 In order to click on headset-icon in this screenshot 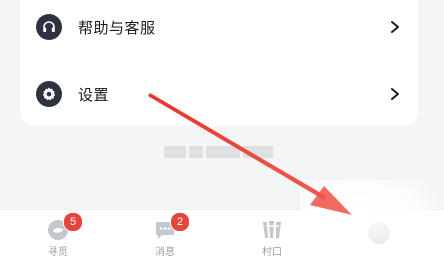, I will do `click(49, 27)`.